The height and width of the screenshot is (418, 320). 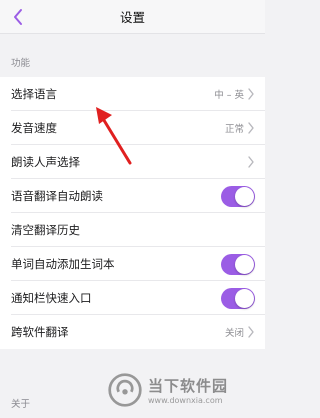 I want to click on row-label: 选择语言, so click(x=34, y=94).